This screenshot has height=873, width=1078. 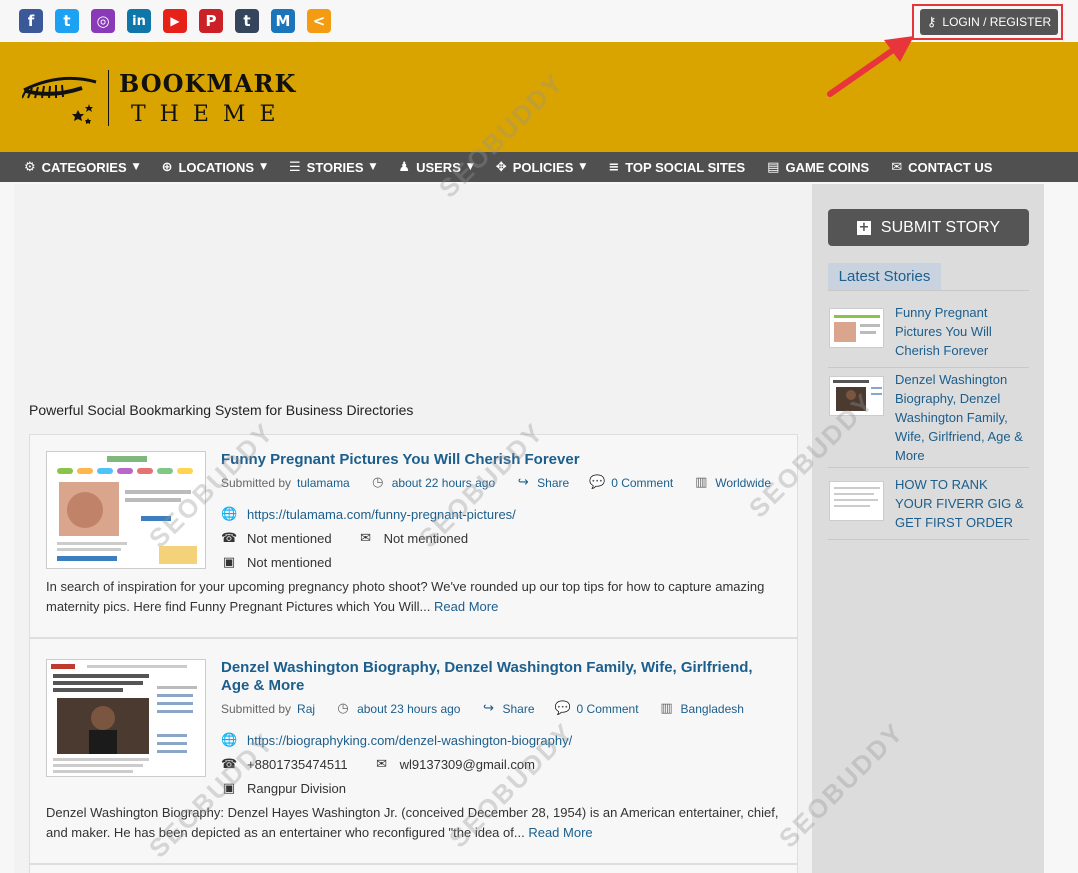 What do you see at coordinates (30, 167) in the screenshot?
I see `cogs-icon: ⚙` at bounding box center [30, 167].